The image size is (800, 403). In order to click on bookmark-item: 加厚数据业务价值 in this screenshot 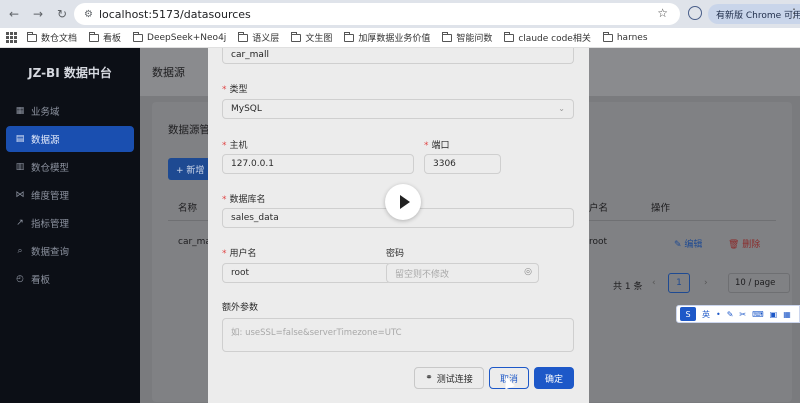, I will do `click(387, 37)`.